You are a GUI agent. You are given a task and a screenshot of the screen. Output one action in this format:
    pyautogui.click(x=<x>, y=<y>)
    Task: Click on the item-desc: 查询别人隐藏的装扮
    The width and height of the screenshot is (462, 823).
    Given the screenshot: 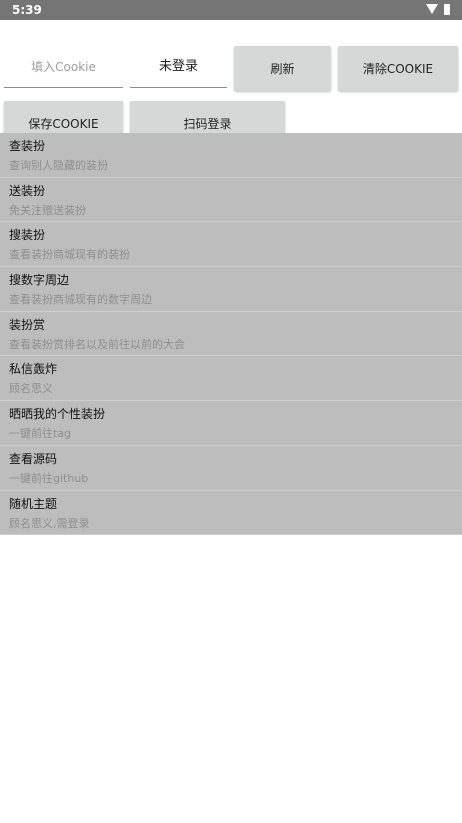 What is the action you would take?
    pyautogui.click(x=58, y=165)
    